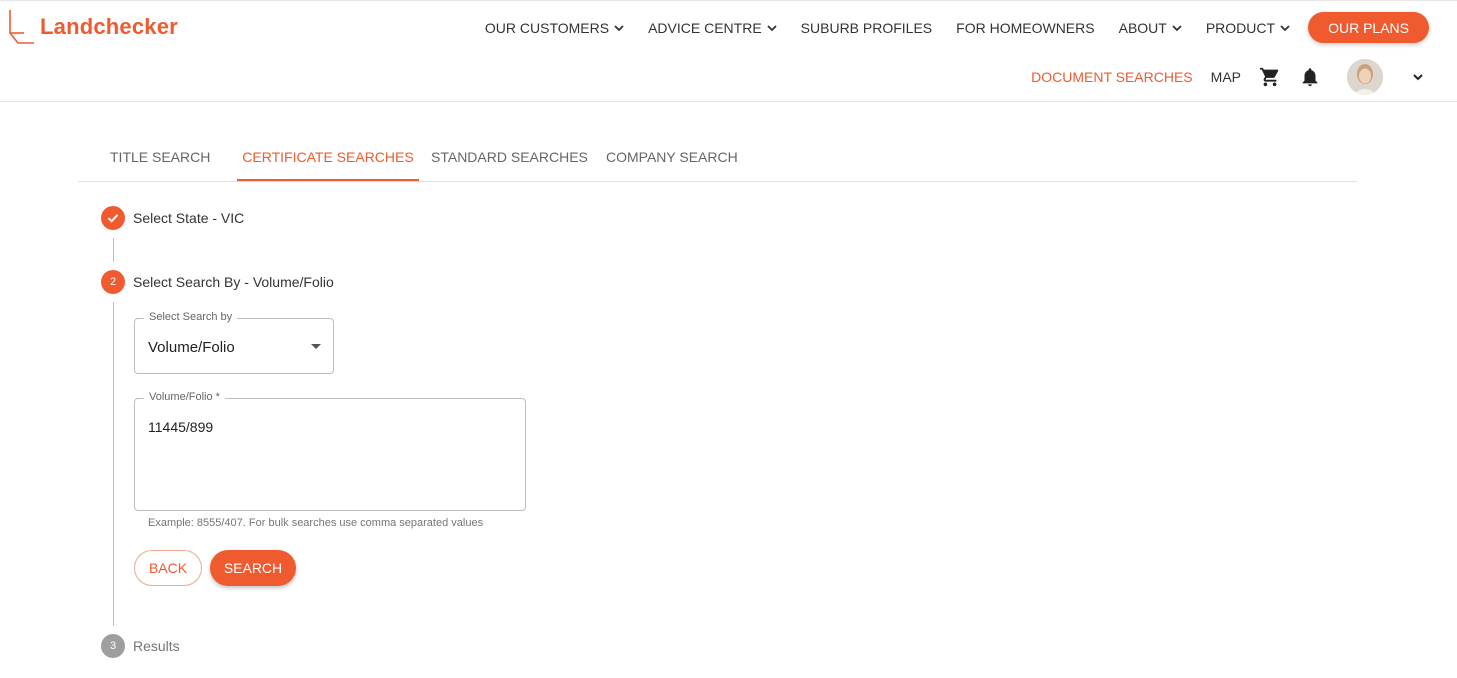  I want to click on tab-certificate-searches: CERTIFICATE SEARCHES, so click(328, 157).